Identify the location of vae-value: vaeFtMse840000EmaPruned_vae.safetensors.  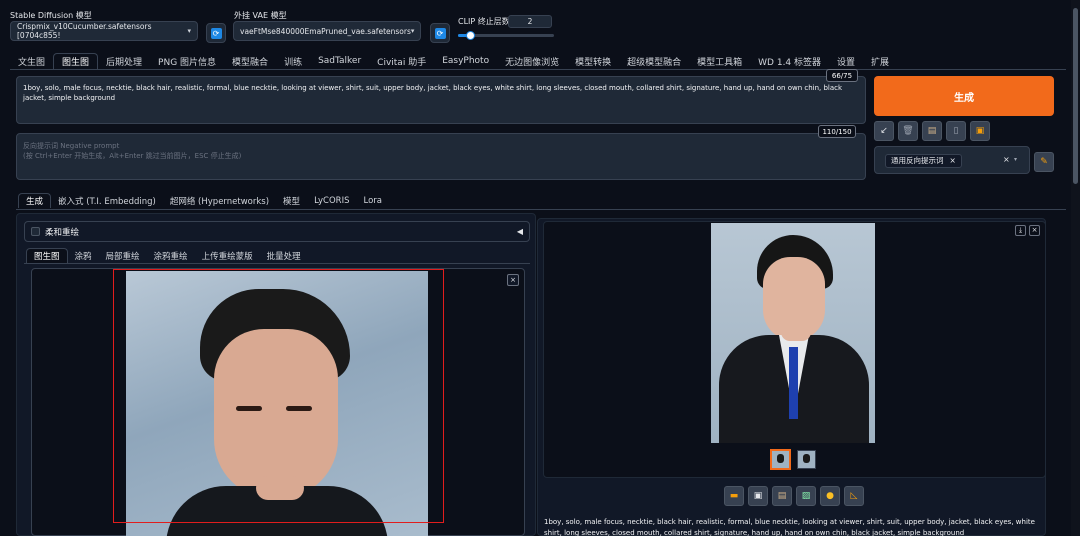
(325, 31).